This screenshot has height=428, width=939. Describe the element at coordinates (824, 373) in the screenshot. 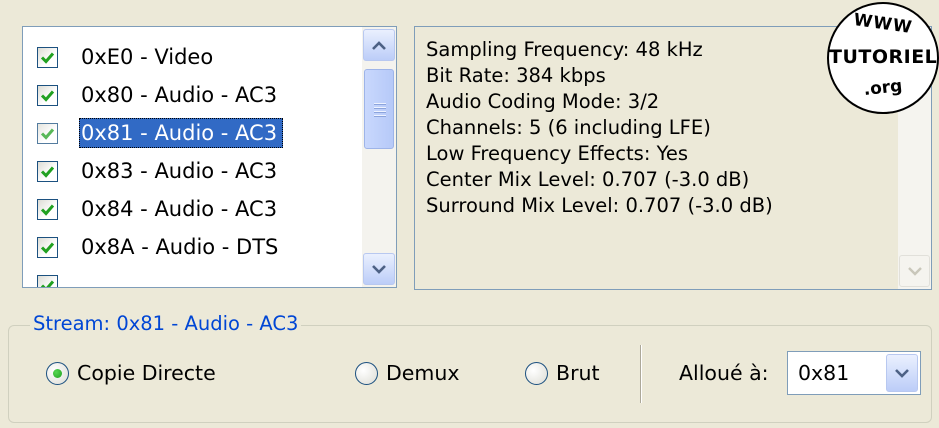

I see `allocated-select-value: 0x81` at that location.